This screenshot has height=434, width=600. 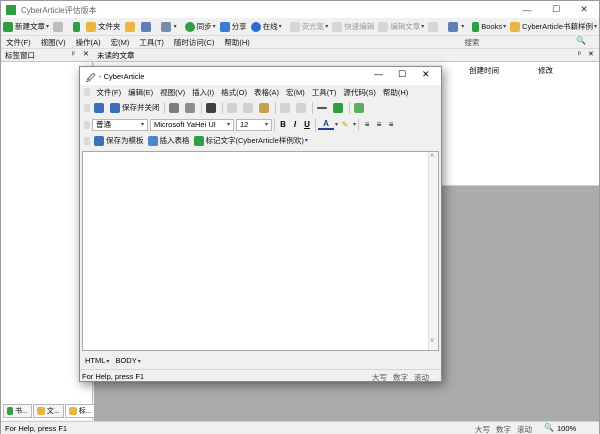 What do you see at coordinates (191, 108) in the screenshot?
I see `print-preview-button` at bounding box center [191, 108].